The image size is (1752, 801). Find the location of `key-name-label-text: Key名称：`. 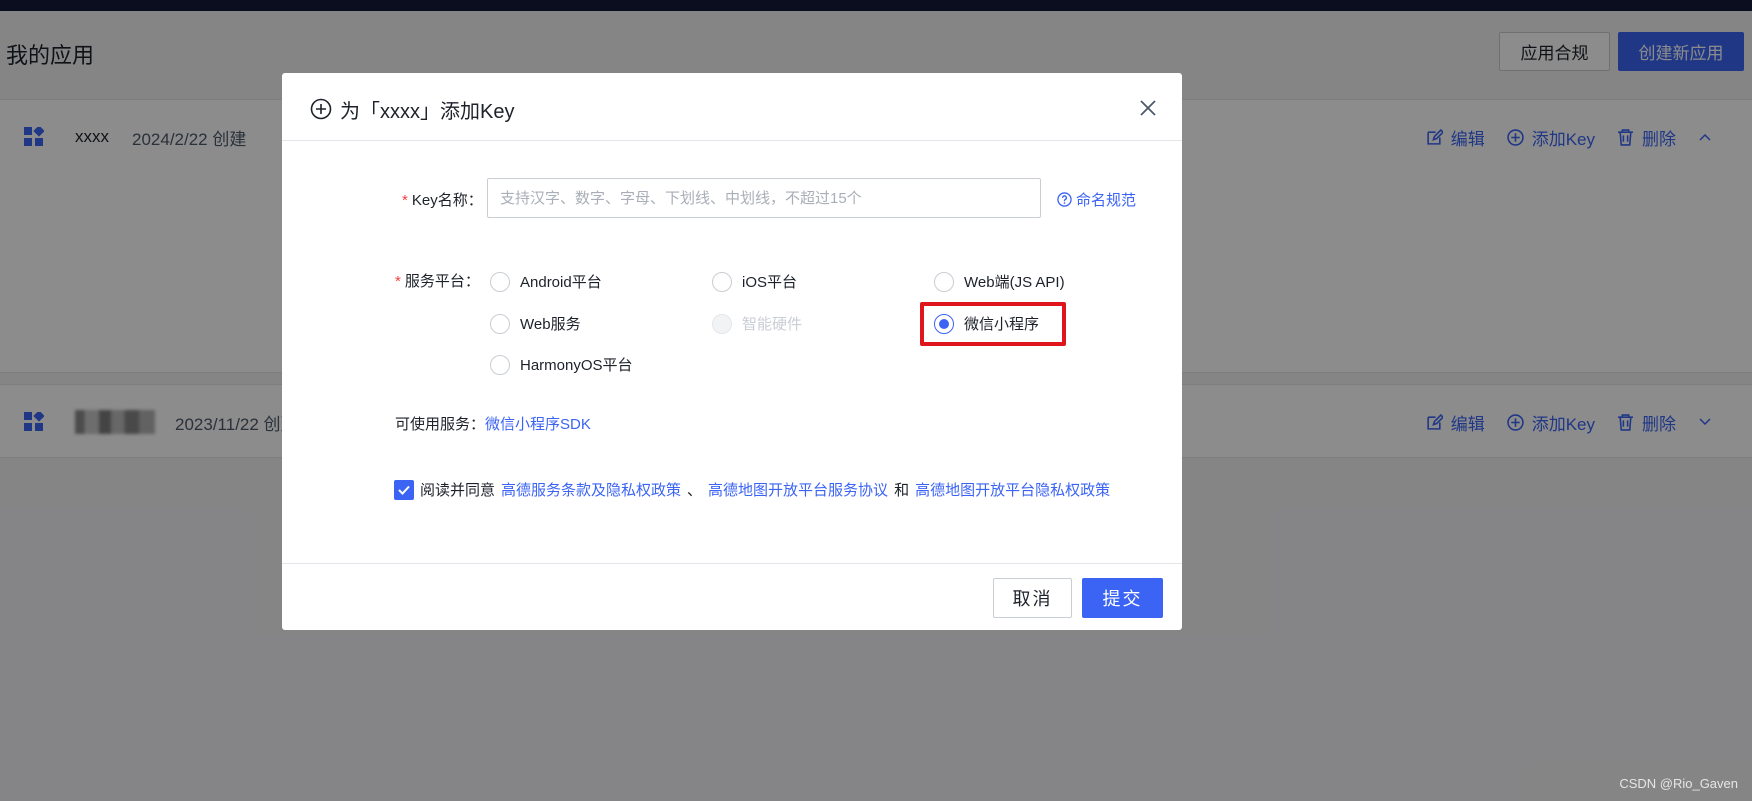

key-name-label-text: Key名称： is located at coordinates (447, 200).